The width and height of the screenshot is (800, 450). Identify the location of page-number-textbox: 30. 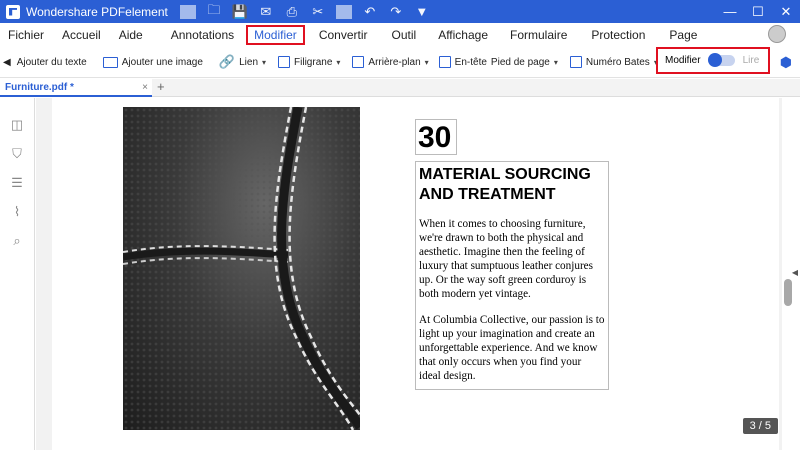
(436, 137).